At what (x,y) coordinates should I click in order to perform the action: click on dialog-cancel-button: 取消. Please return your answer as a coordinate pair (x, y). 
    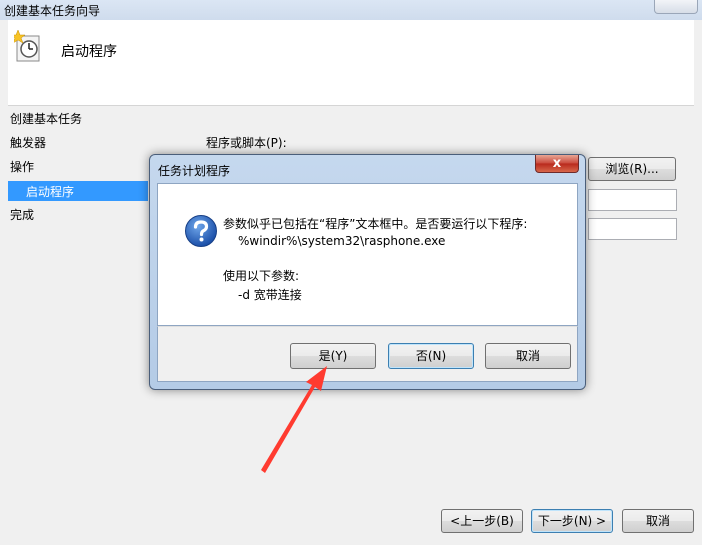
    Looking at the image, I should click on (528, 356).